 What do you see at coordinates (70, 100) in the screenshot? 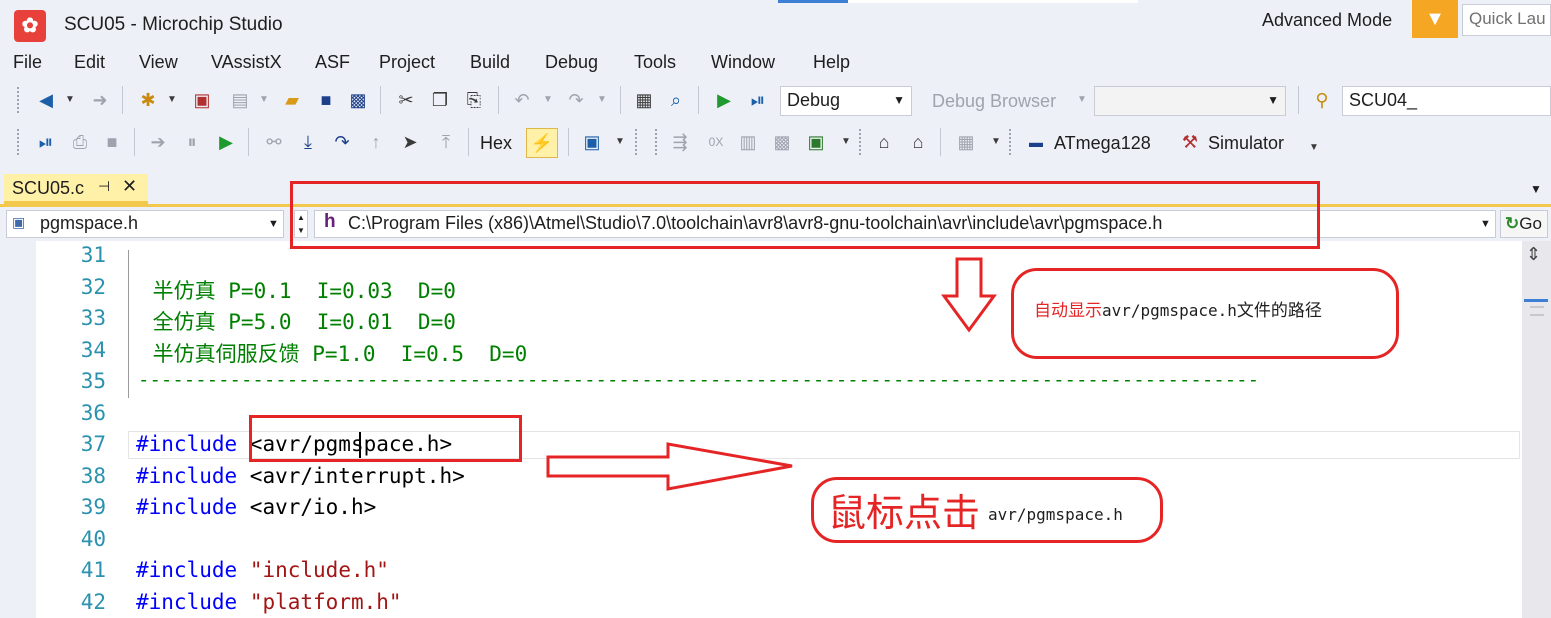
I see `back-dropdown-icon: ▼` at bounding box center [70, 100].